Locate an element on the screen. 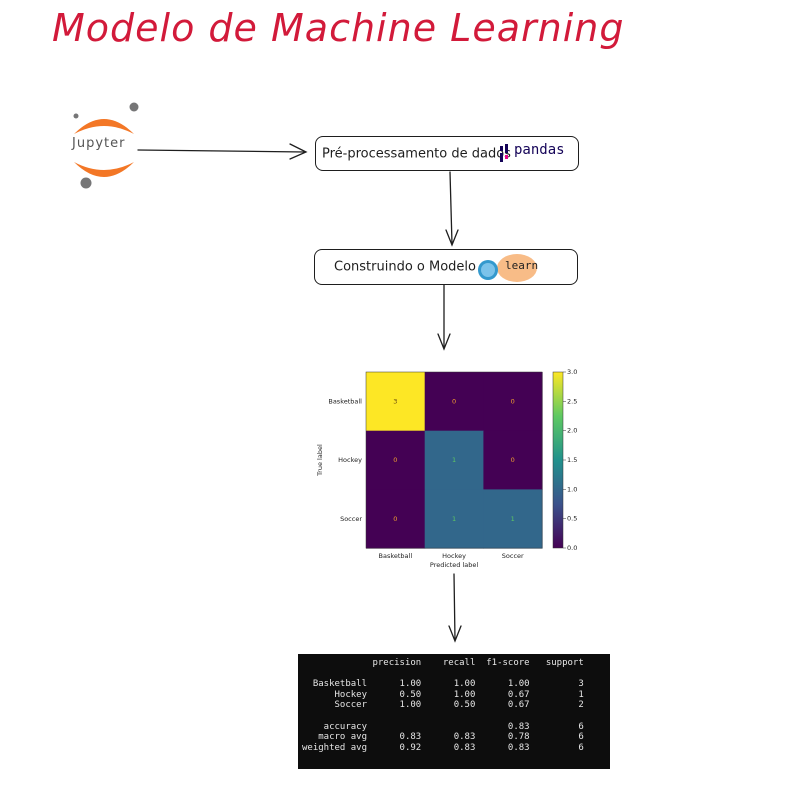  arrow-matrix-to-report is located at coordinates (454, 607).